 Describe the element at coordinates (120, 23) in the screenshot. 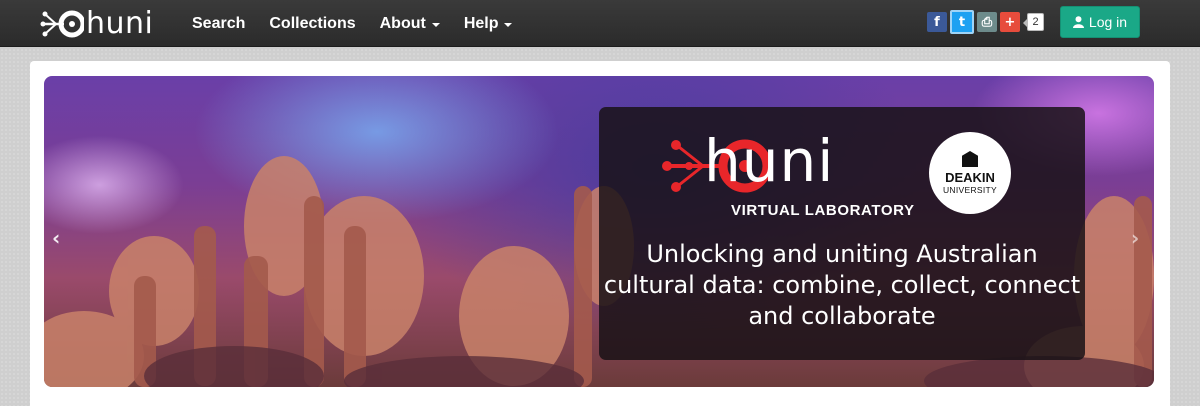

I see `brand-name: huni` at that location.